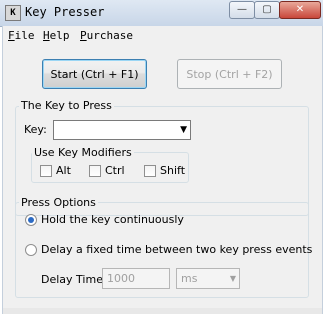 Image resolution: width=323 pixels, height=317 pixels. What do you see at coordinates (58, 202) in the screenshot?
I see `press-options-group-title: Press Options` at bounding box center [58, 202].